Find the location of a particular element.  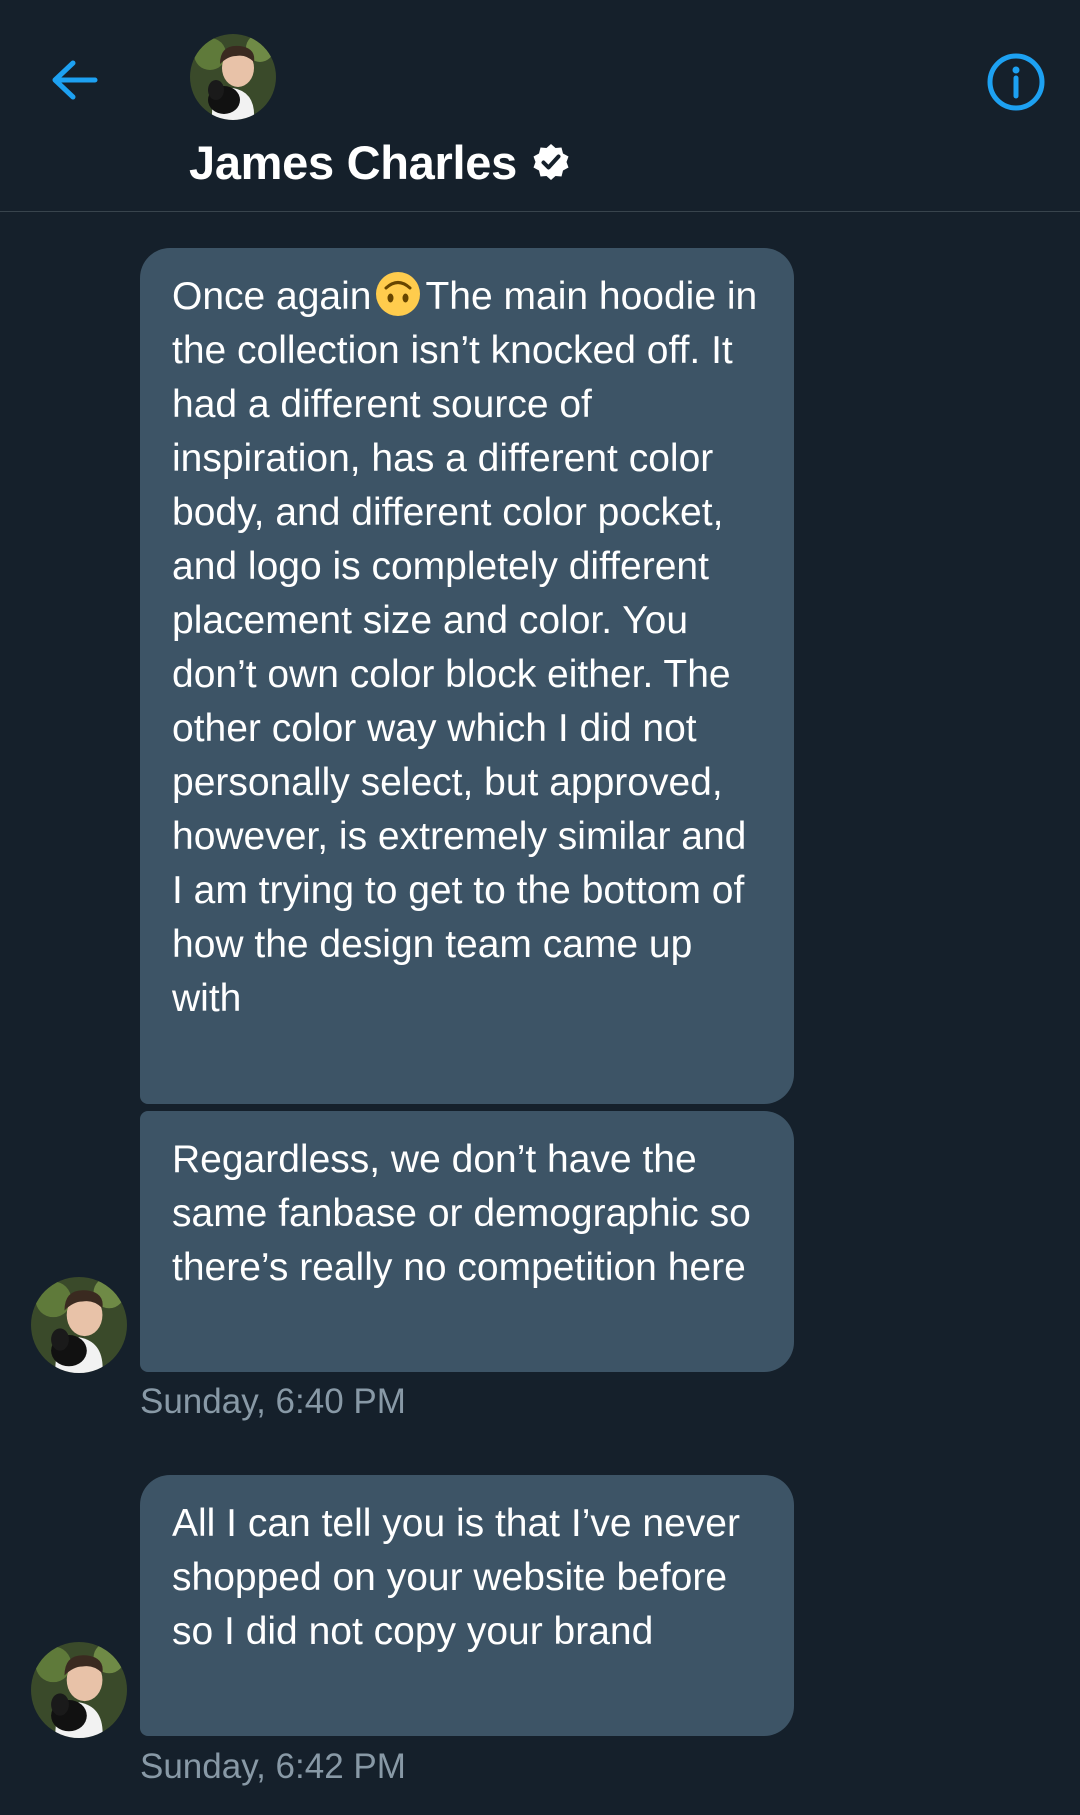

upside-down-face-emoji-icon is located at coordinates (398, 294).